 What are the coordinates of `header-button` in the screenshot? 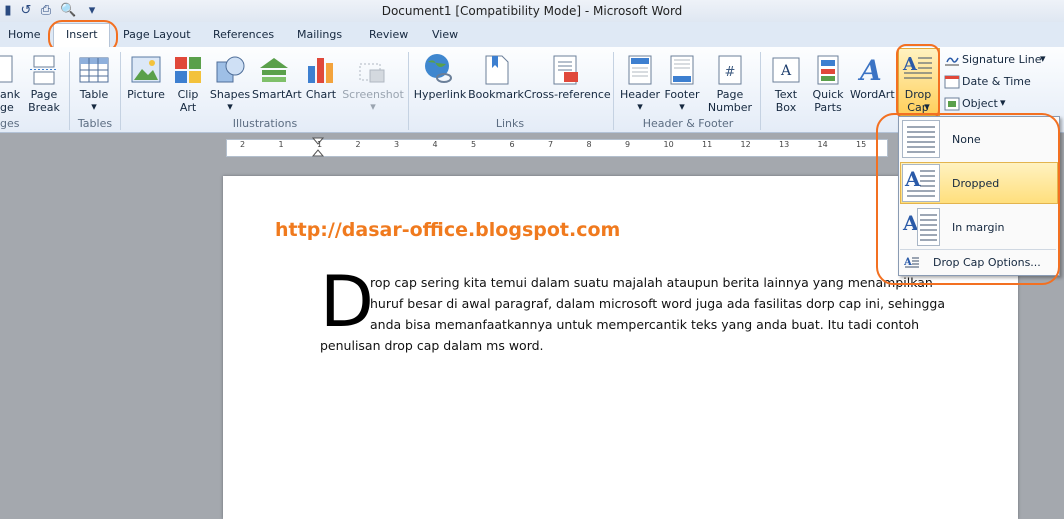 It's located at (640, 70).